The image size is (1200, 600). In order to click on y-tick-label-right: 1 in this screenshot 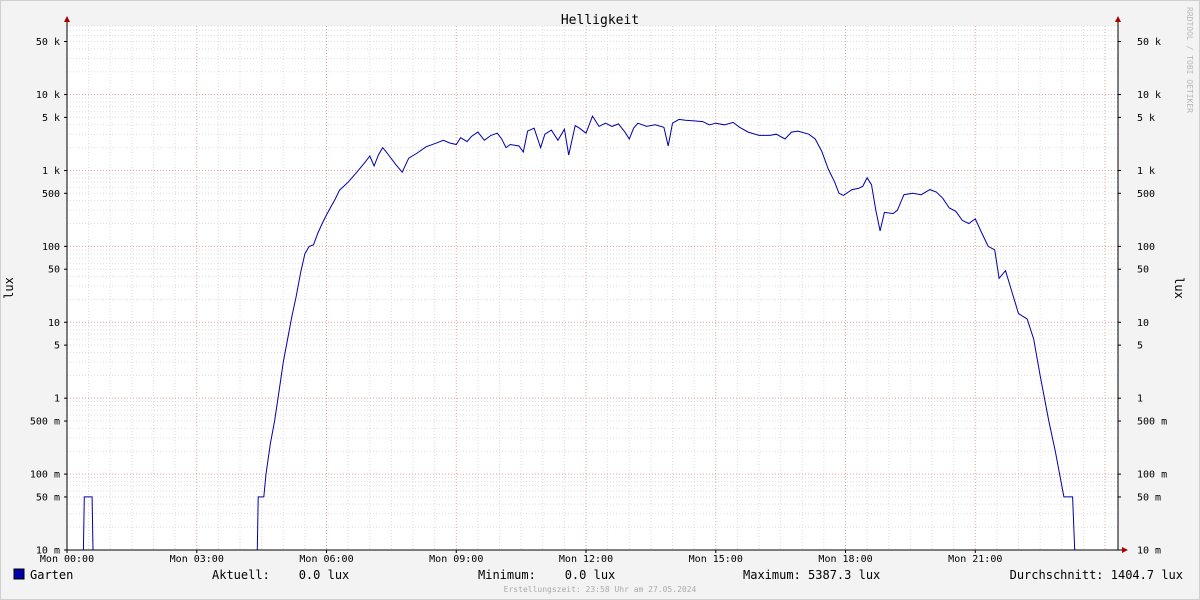, I will do `click(1140, 399)`.